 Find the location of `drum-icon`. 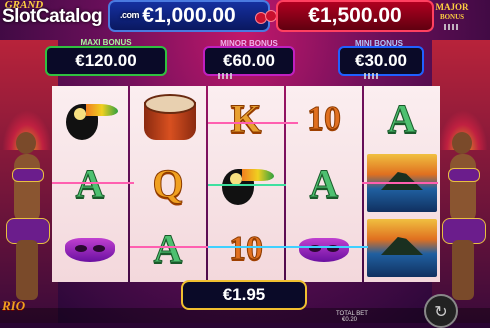

drum-icon is located at coordinates (169, 118).